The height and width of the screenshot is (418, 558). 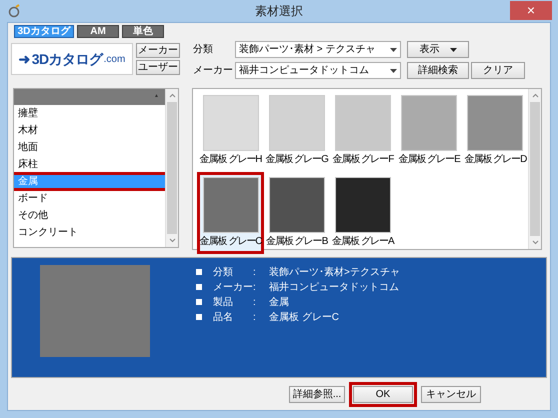 I want to click on logo-suffix: .com, so click(x=115, y=59).